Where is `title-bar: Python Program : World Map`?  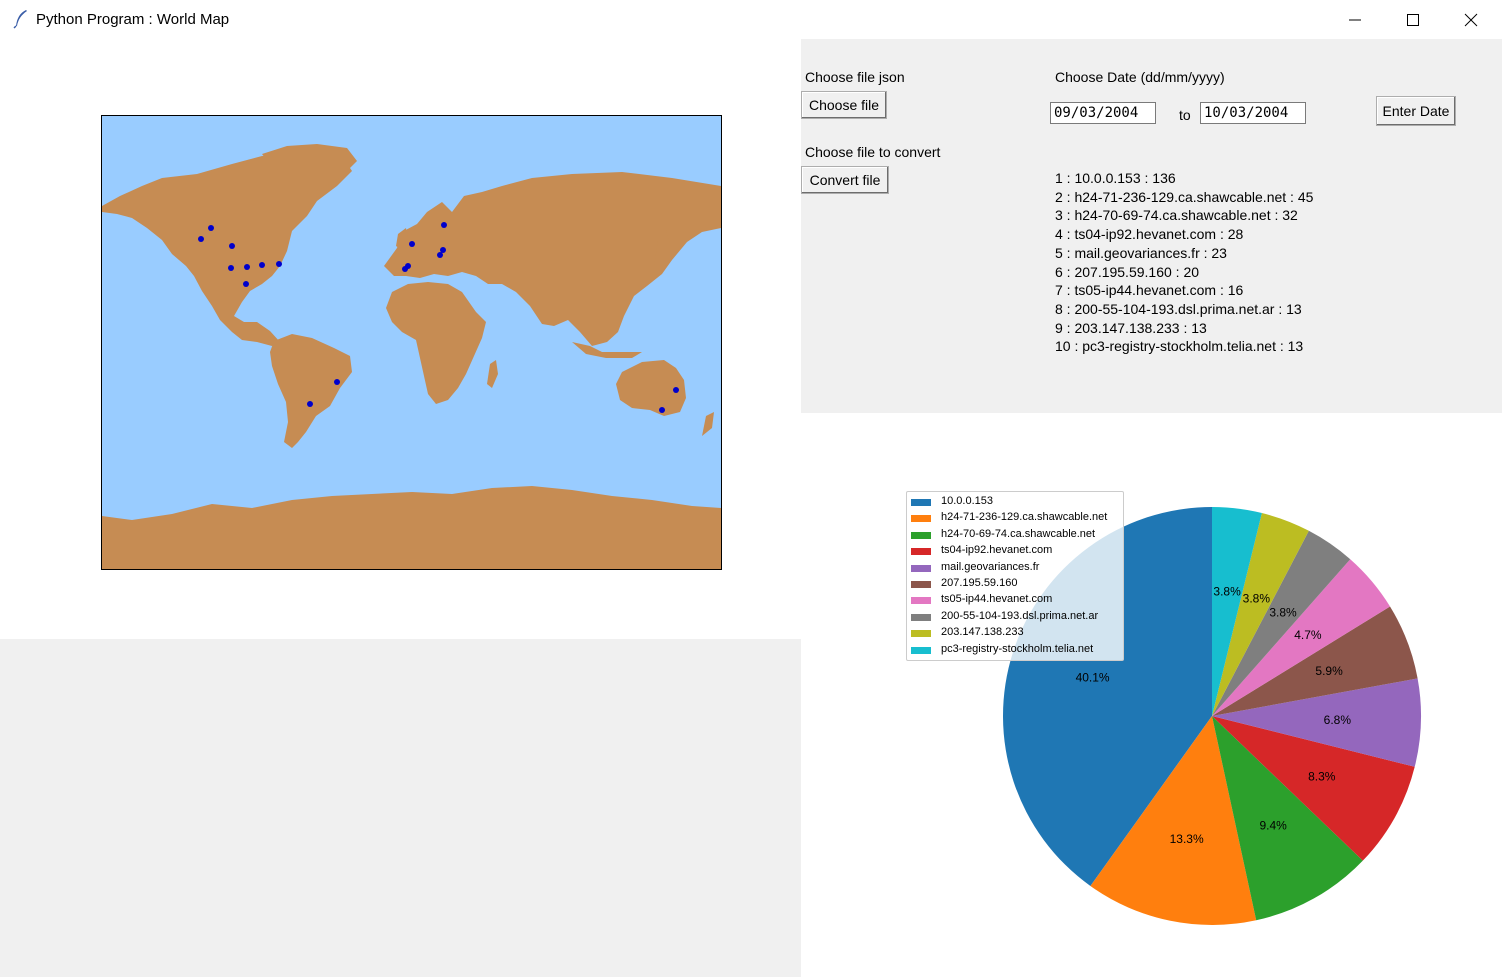 title-bar: Python Program : World Map is located at coordinates (751, 19).